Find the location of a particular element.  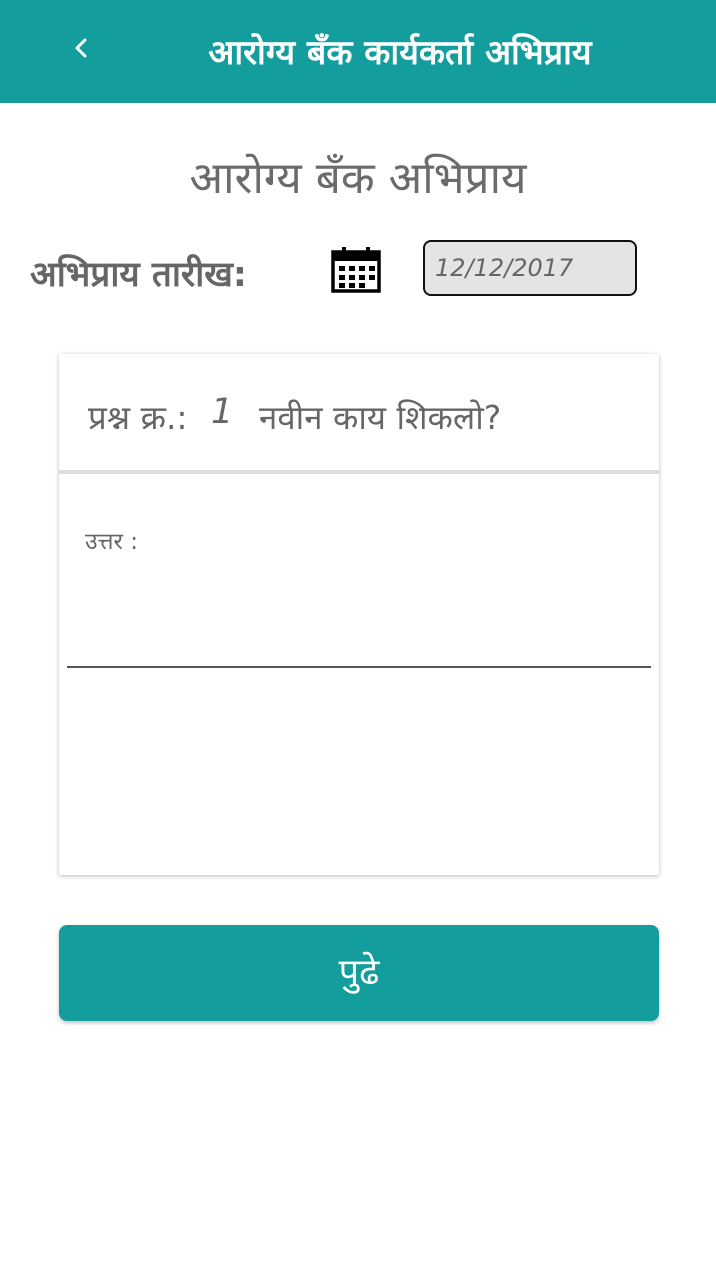

answer-label: उत्तर : is located at coordinates (111, 542).